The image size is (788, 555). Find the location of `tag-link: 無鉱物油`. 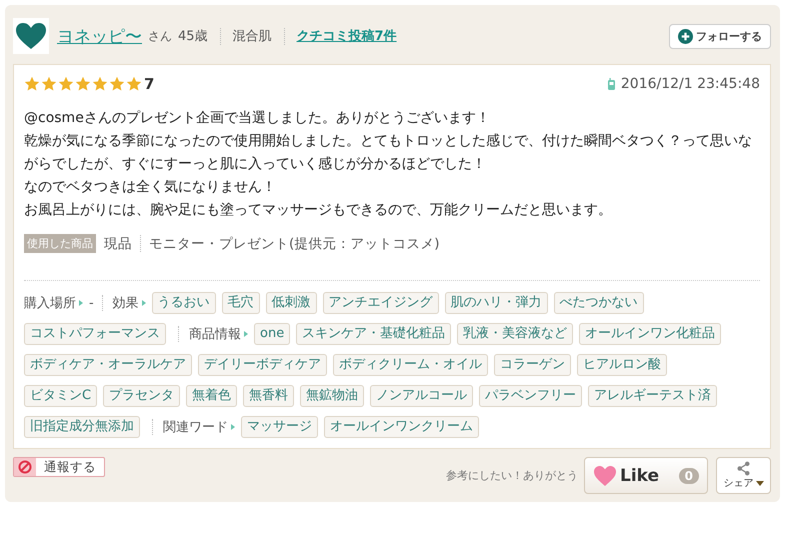

tag-link: 無鉱物油 is located at coordinates (332, 396).